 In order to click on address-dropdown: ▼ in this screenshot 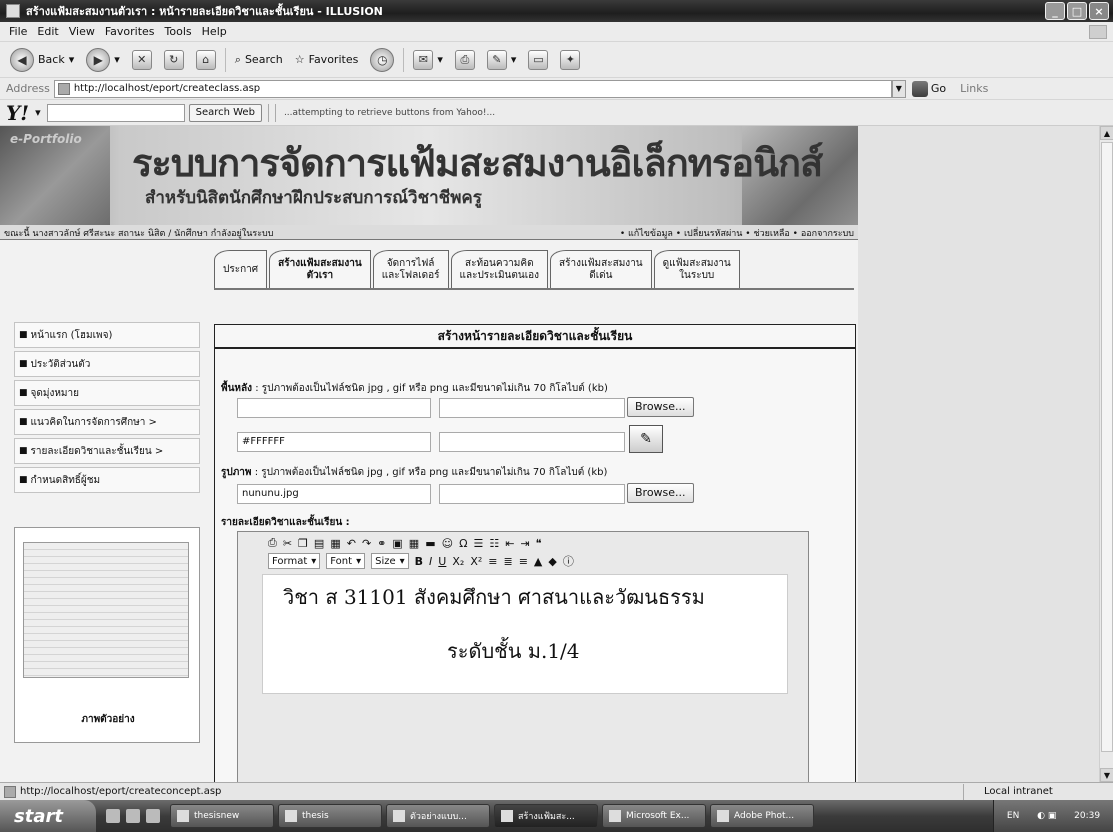, I will do `click(898, 88)`.